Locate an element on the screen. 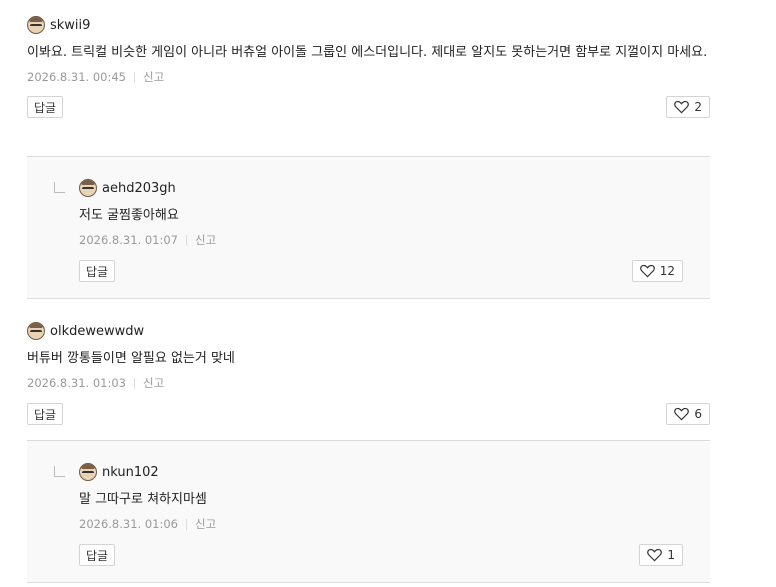  comment-meta: 2026.8.31. 01:06 신고 is located at coordinates (381, 524).